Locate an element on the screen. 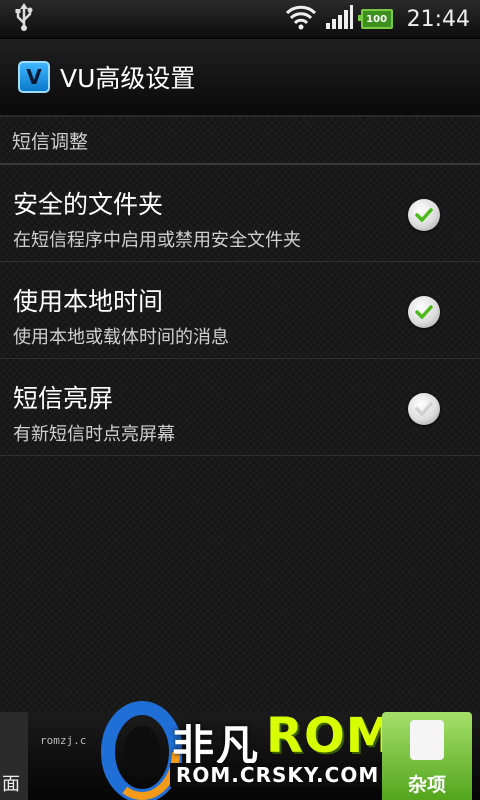 This screenshot has width=480, height=800. app-icon-letter: V is located at coordinates (34, 77).